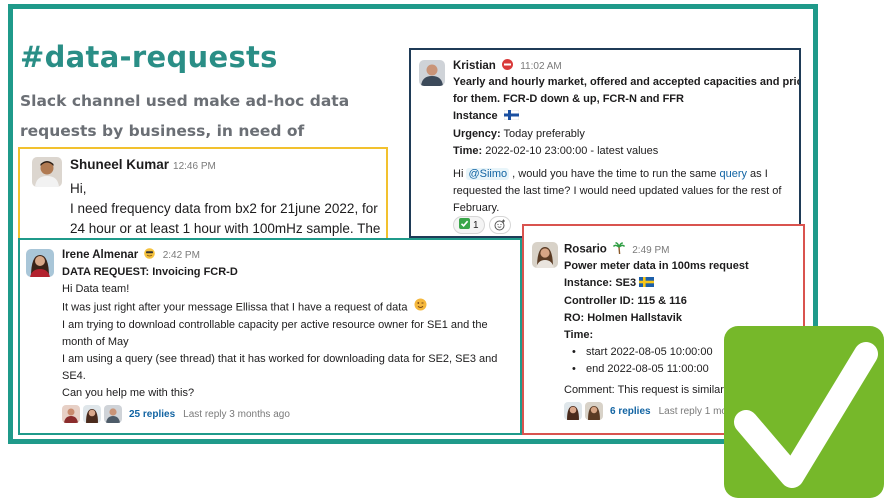 The width and height of the screenshot is (884, 498). I want to click on message-line: Can you help me with this?, so click(128, 393).